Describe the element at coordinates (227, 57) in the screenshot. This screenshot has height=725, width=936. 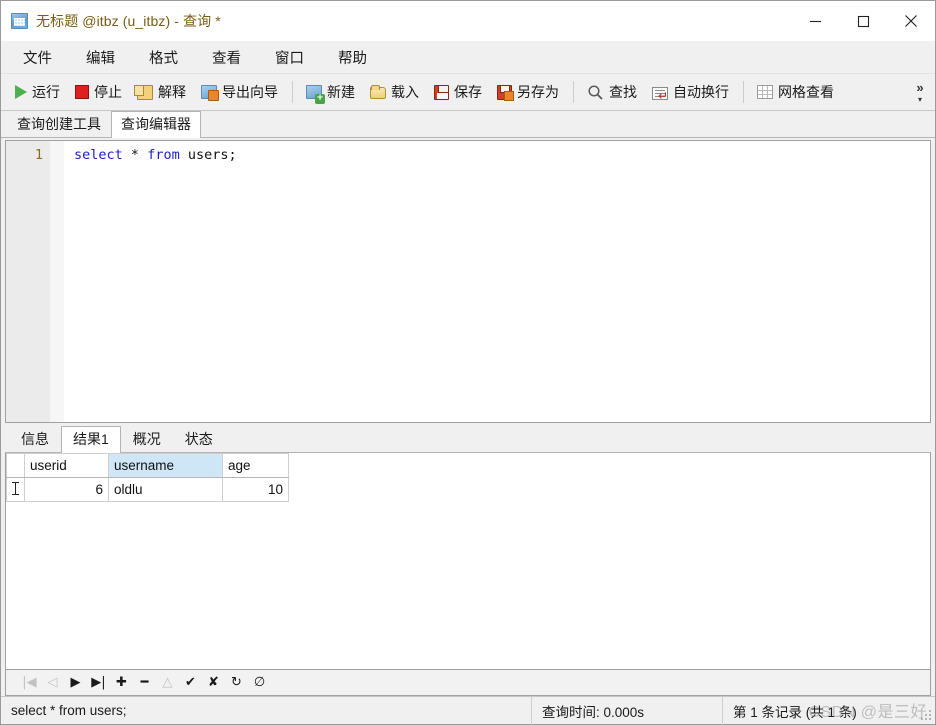
I see `menu-view: 查看` at that location.